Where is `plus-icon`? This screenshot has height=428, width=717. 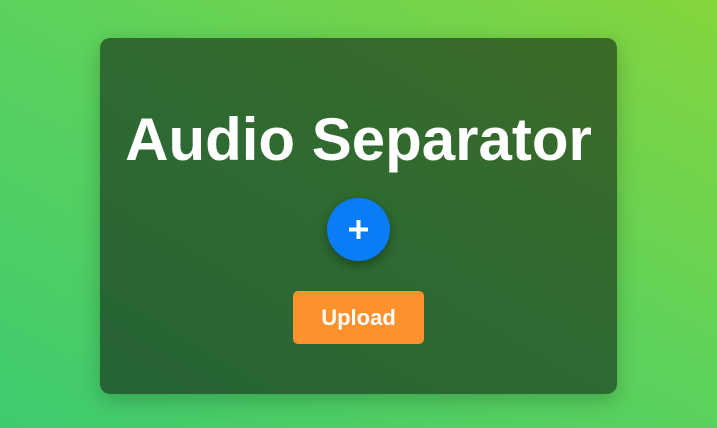 plus-icon is located at coordinates (358, 229).